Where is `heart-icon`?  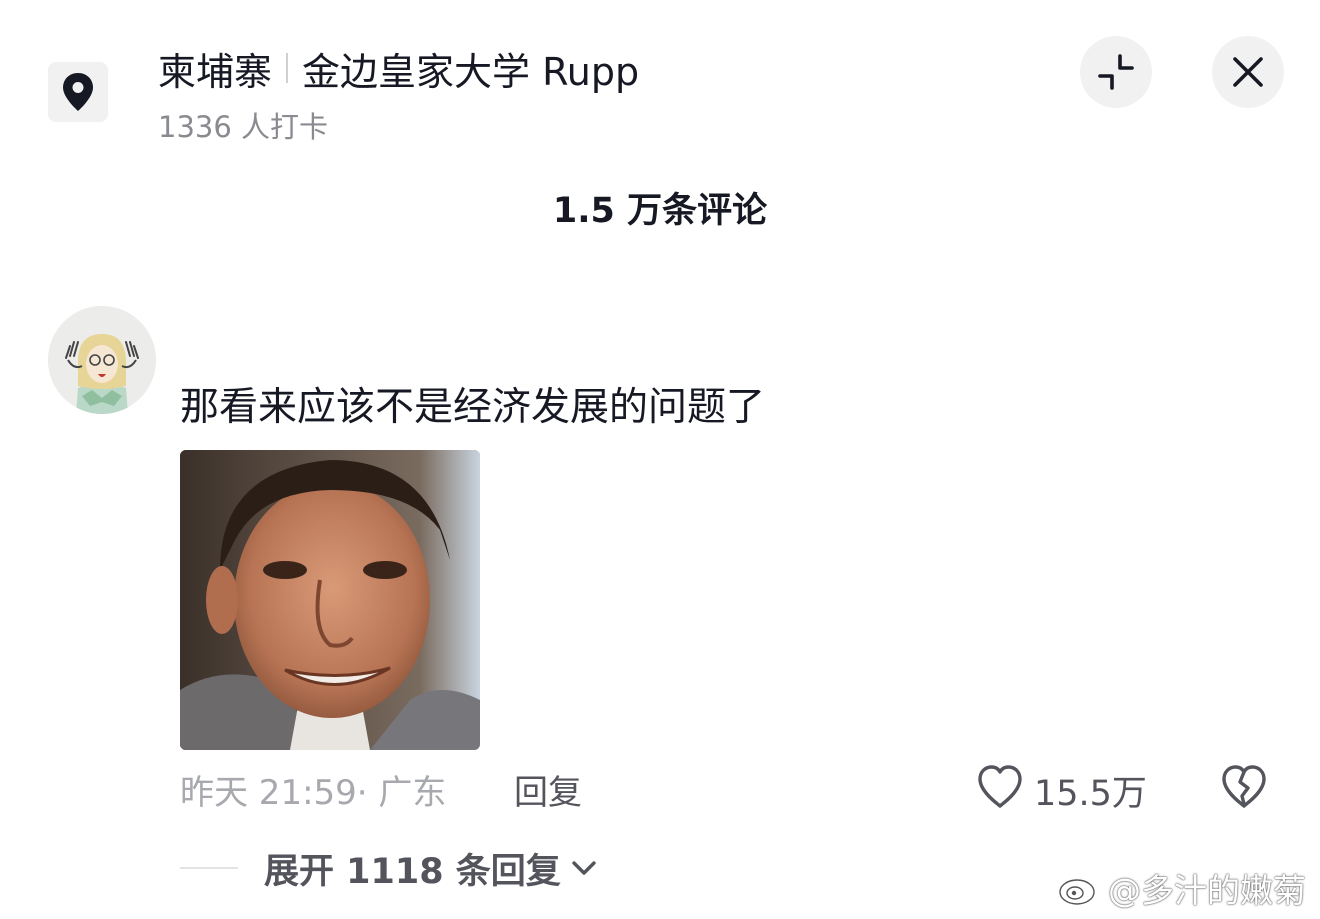 heart-icon is located at coordinates (1000, 787).